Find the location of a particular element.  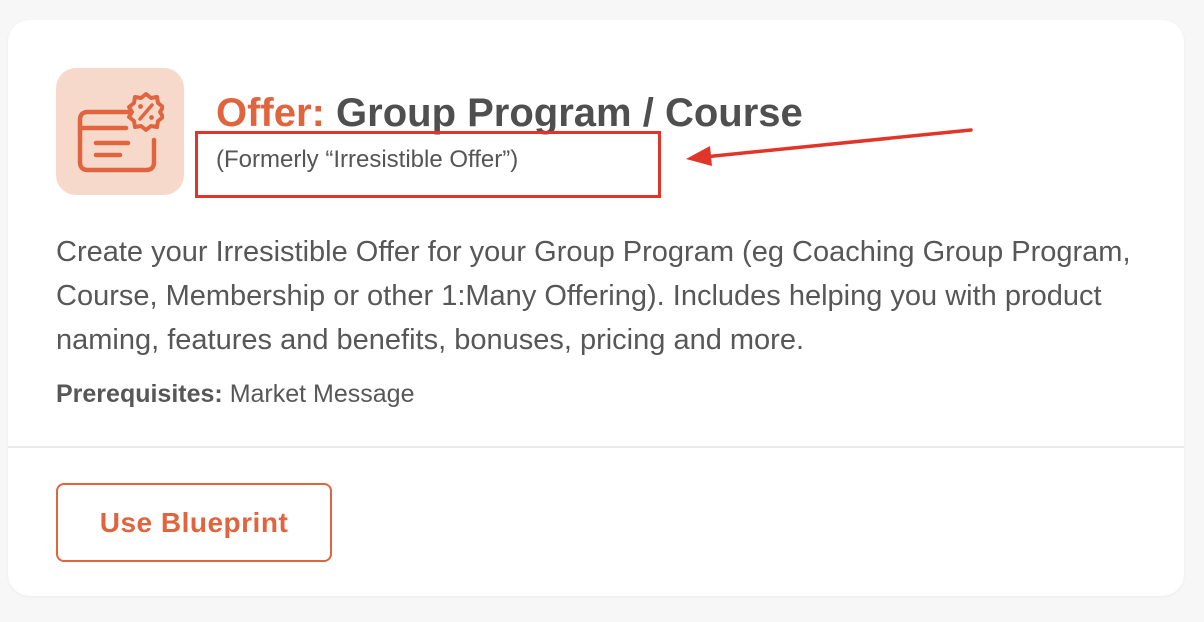

annotation-highlight-box is located at coordinates (428, 164).